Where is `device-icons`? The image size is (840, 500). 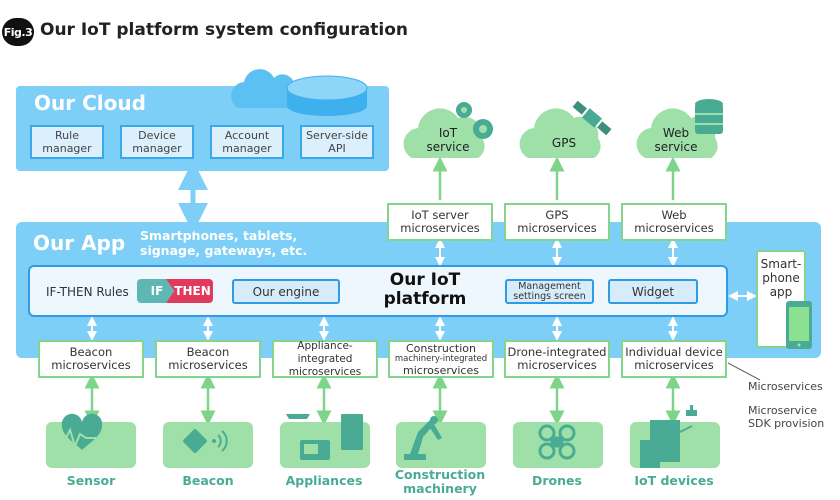 device-icons is located at coordinates (376, 436).